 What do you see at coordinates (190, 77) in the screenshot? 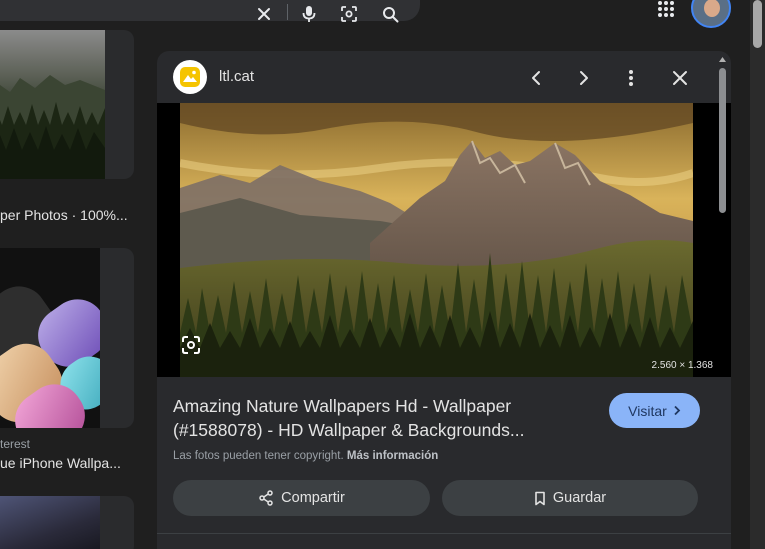
I see `ltl-cat-logo-icon` at bounding box center [190, 77].